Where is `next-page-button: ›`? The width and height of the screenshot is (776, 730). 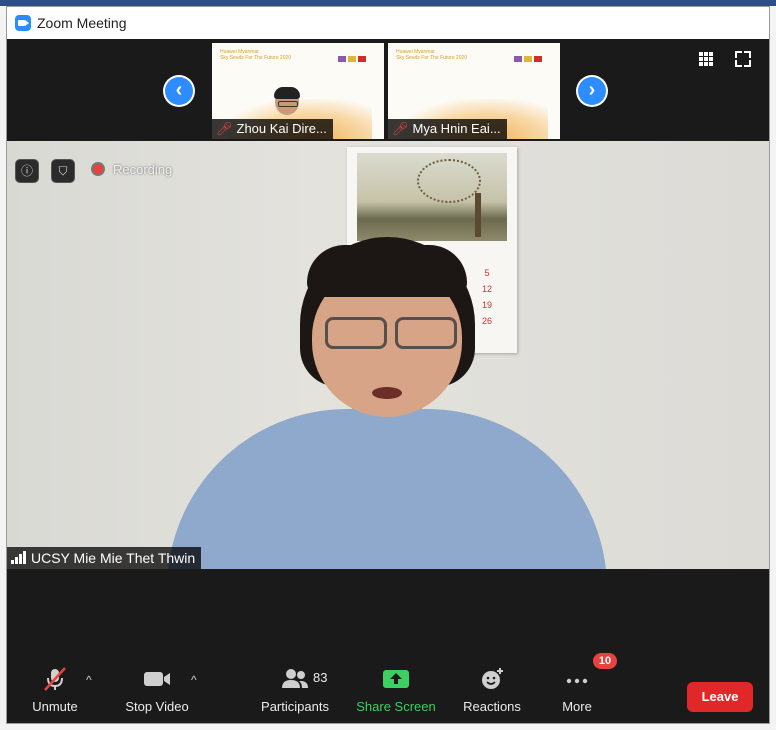 next-page-button: › is located at coordinates (592, 91).